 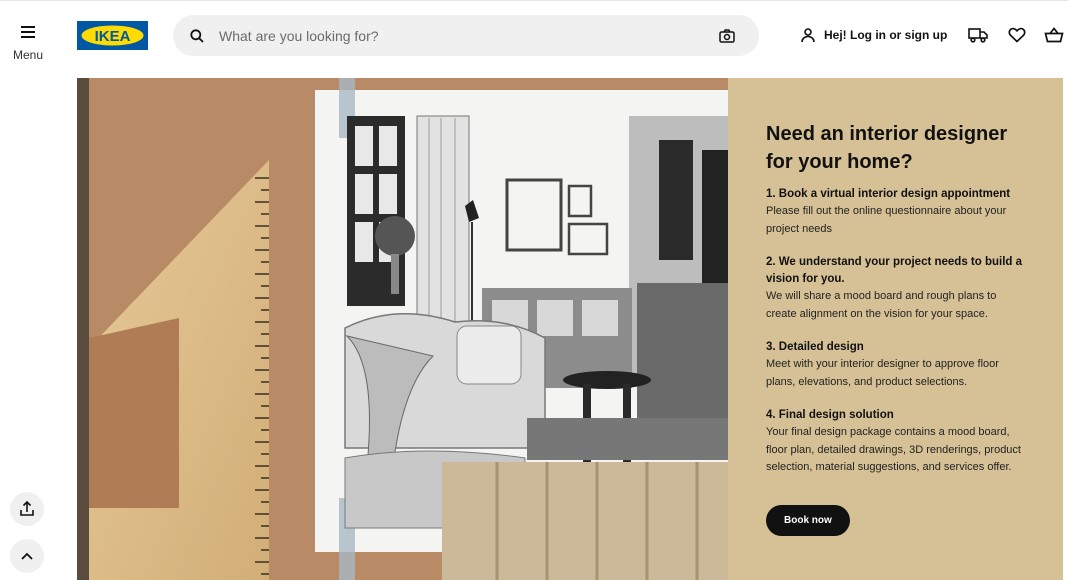 I want to click on menu-button: Menu, so click(x=28, y=49).